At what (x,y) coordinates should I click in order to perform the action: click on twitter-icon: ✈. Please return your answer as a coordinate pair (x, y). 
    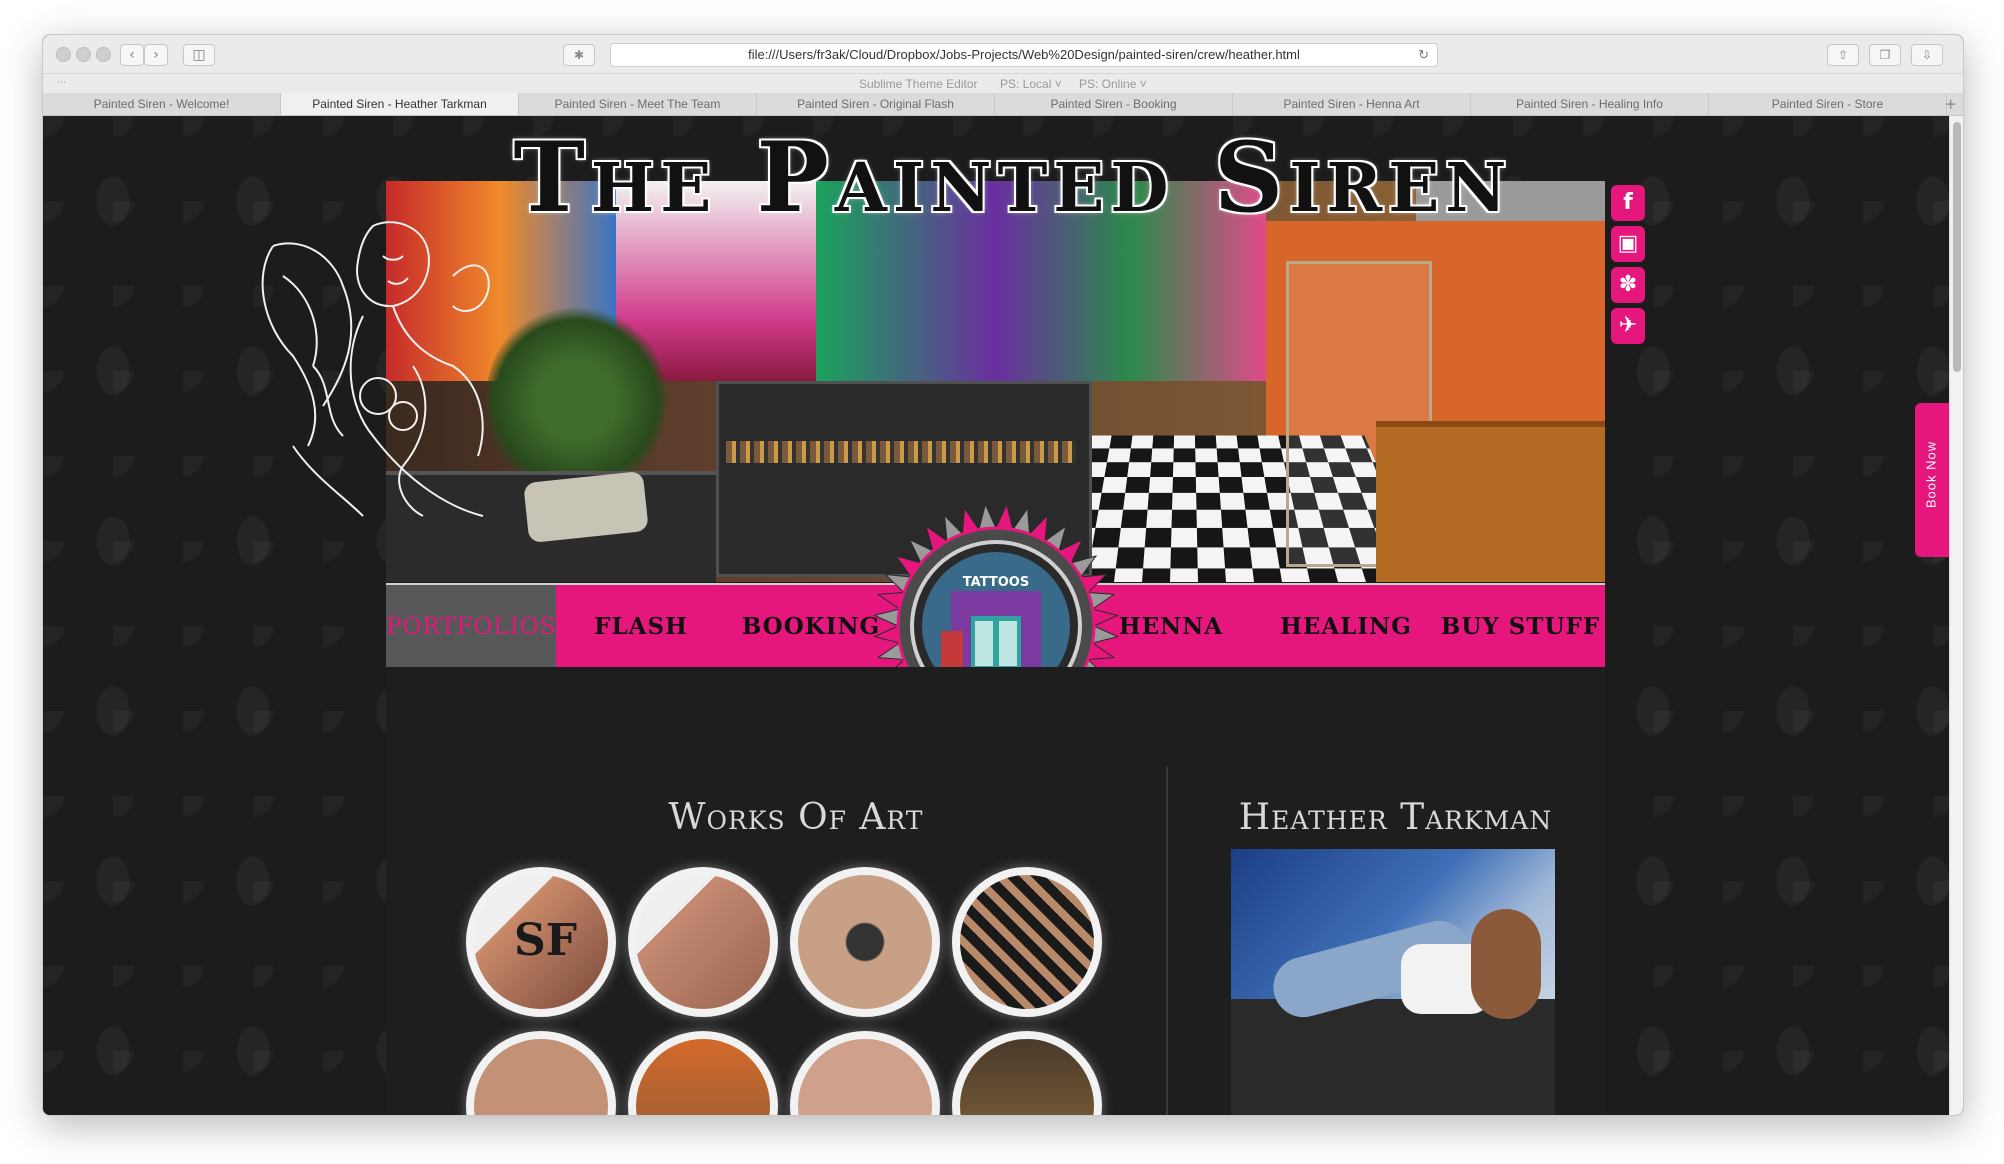
    Looking at the image, I should click on (1628, 326).